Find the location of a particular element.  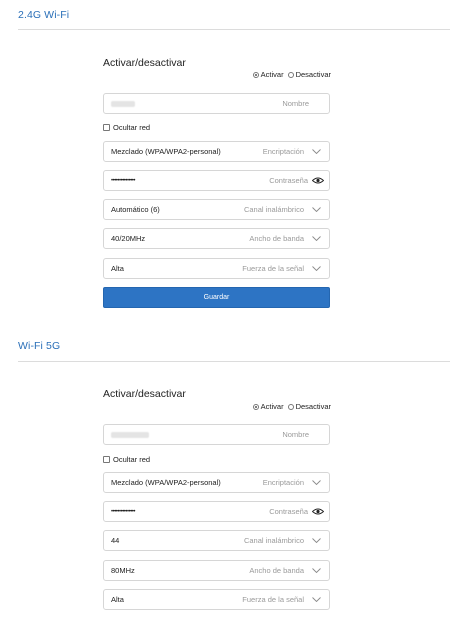

section-title-24g: 2.4G Wi-Fi is located at coordinates (44, 15).